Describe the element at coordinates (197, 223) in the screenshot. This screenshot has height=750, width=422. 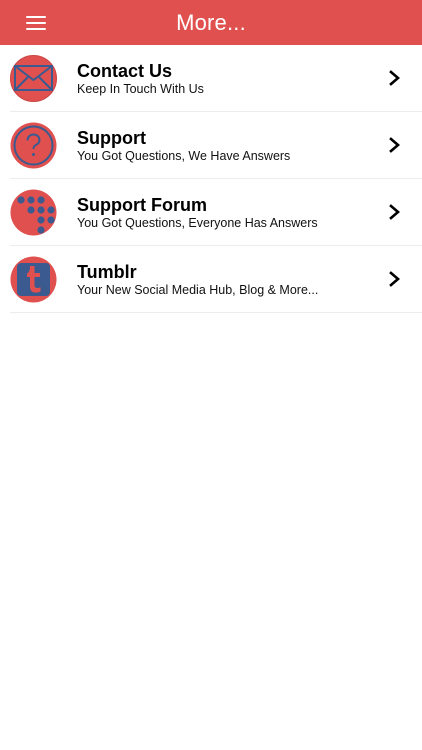
I see `list-item-subtitle: You Got Questions, Everyone Has Answers` at that location.